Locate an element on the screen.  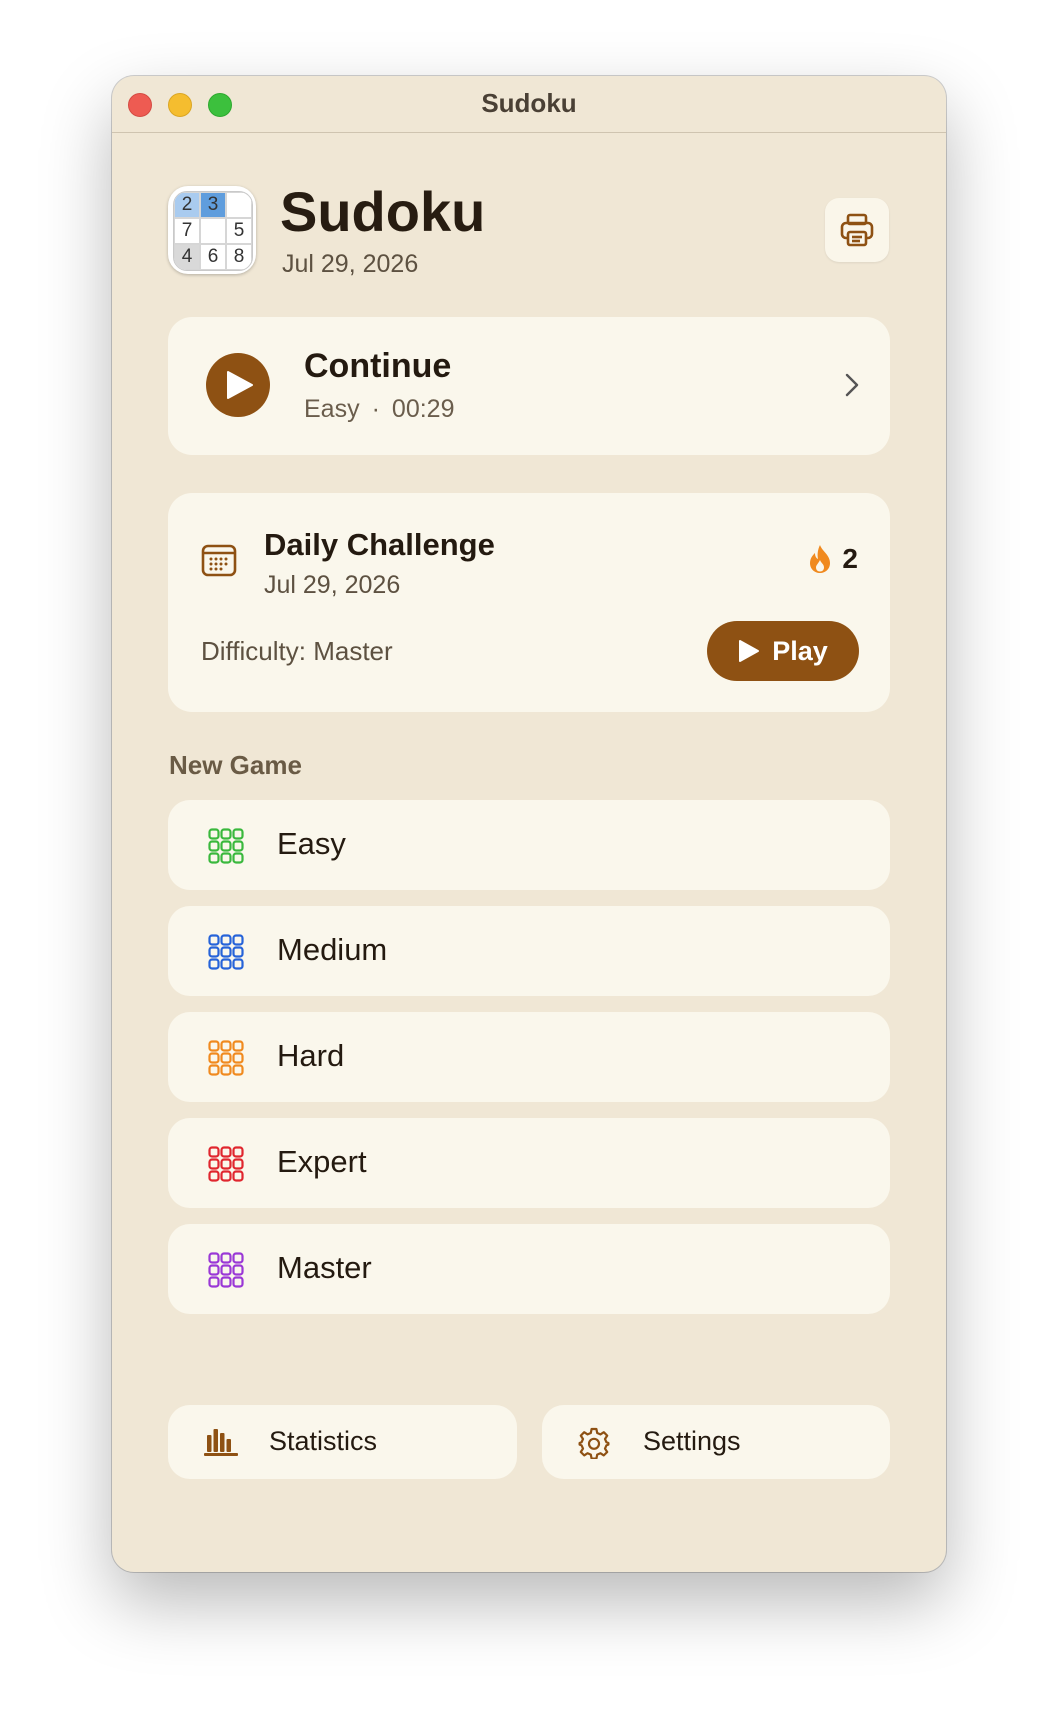
logo-digit: 4 is located at coordinates (187, 257).